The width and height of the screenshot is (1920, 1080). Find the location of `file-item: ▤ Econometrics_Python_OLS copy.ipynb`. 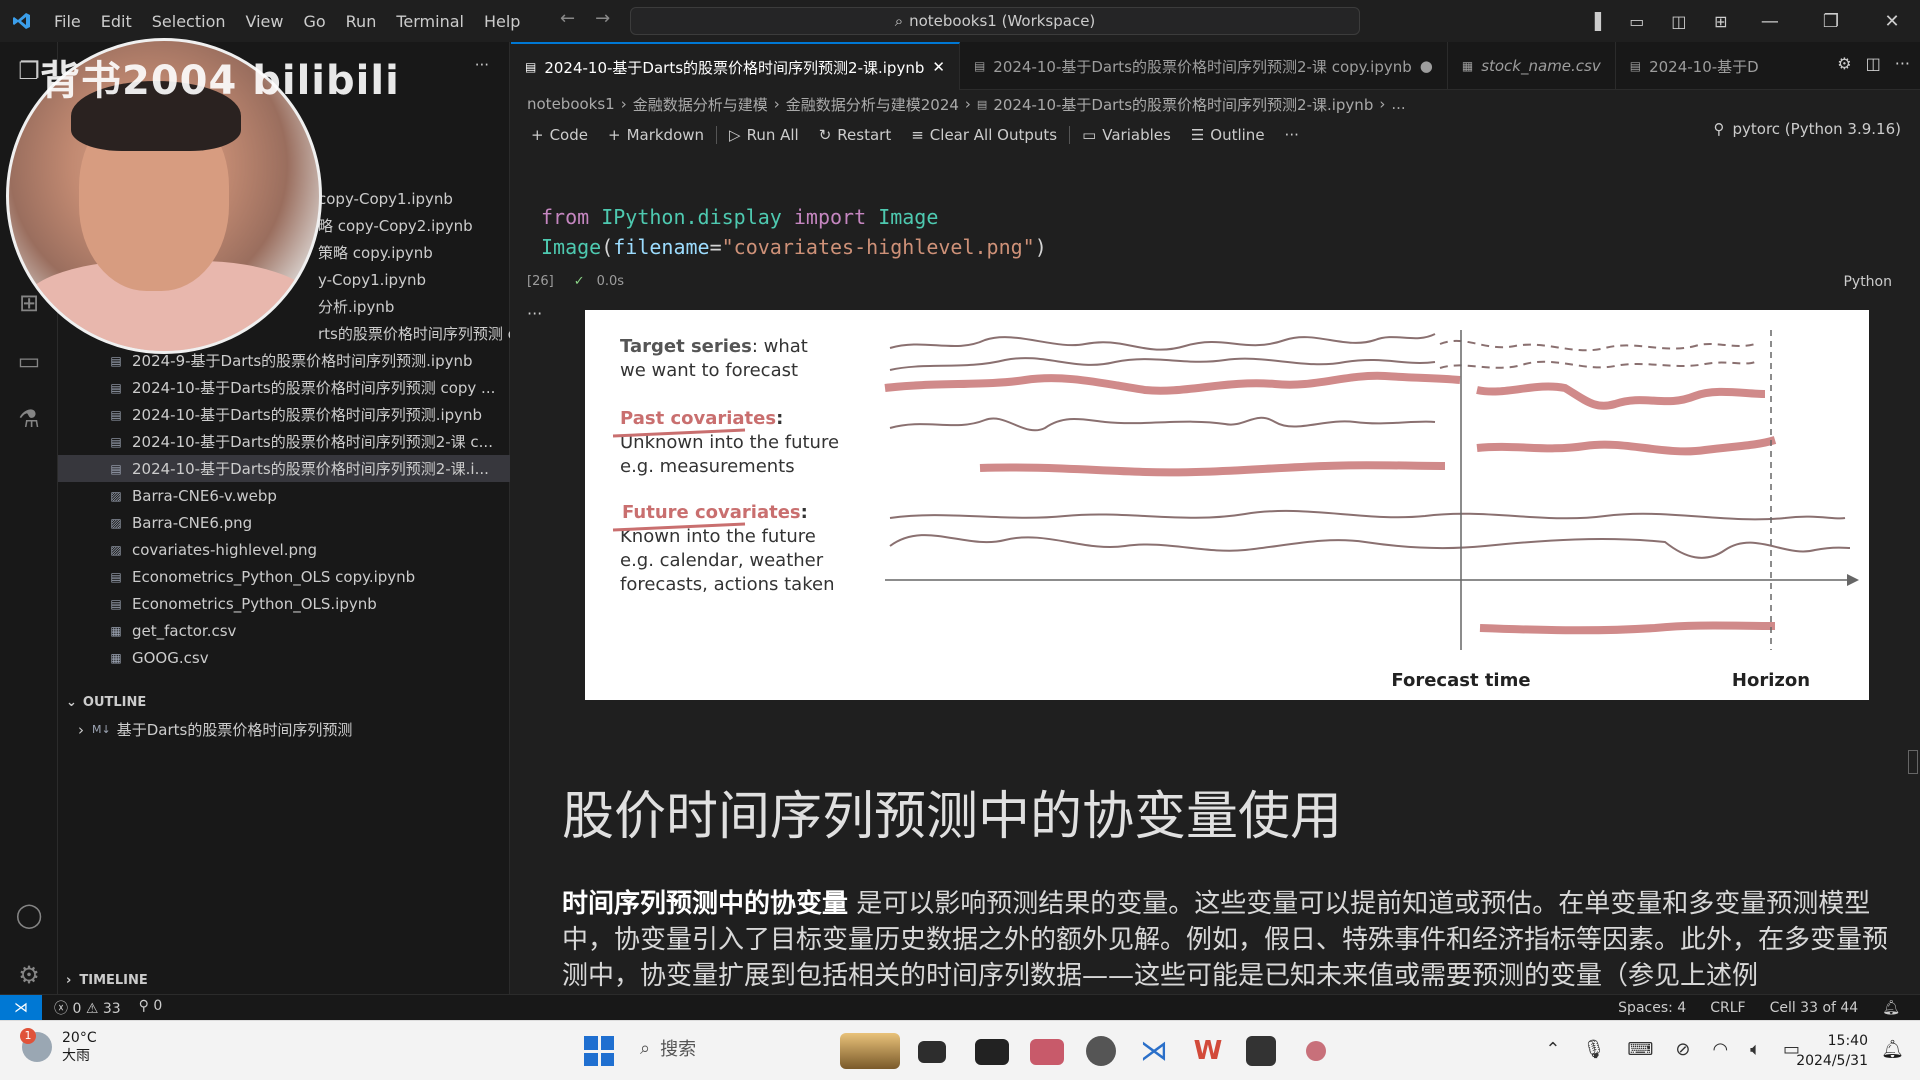

file-item: ▤ Econometrics_Python_OLS copy.ipynb is located at coordinates (284, 576).